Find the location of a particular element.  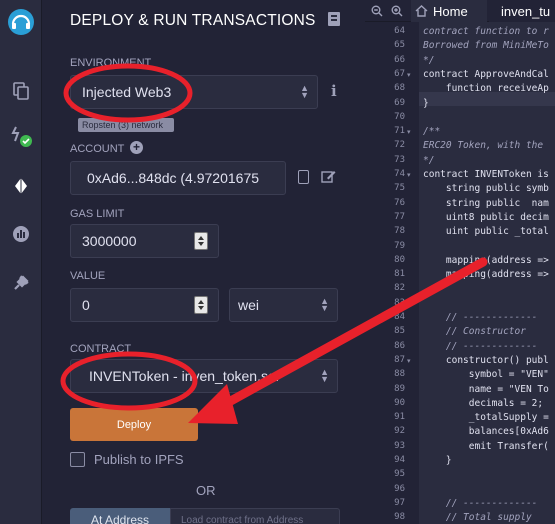

code-line: _totalSupply = is located at coordinates (486, 417).